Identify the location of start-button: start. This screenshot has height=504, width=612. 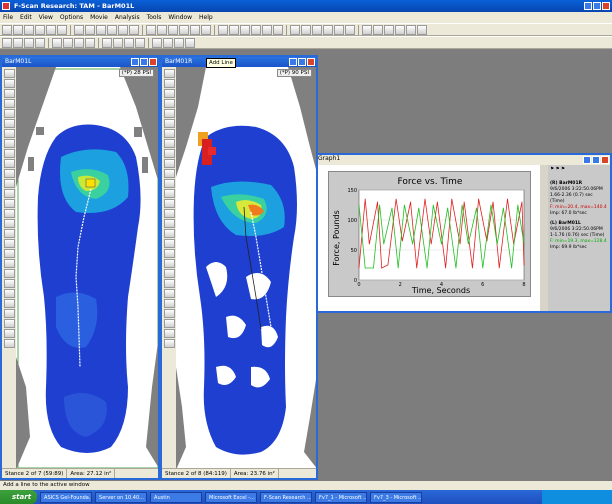
(19, 497).